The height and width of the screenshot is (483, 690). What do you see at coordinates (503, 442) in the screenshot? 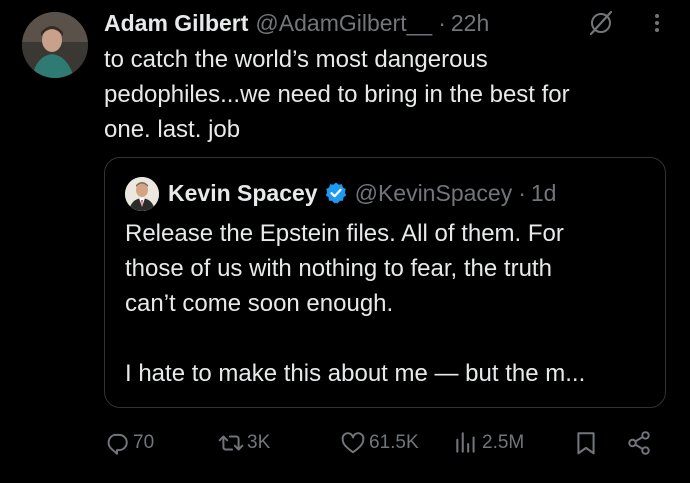
I see `views-count: 2.5M` at bounding box center [503, 442].